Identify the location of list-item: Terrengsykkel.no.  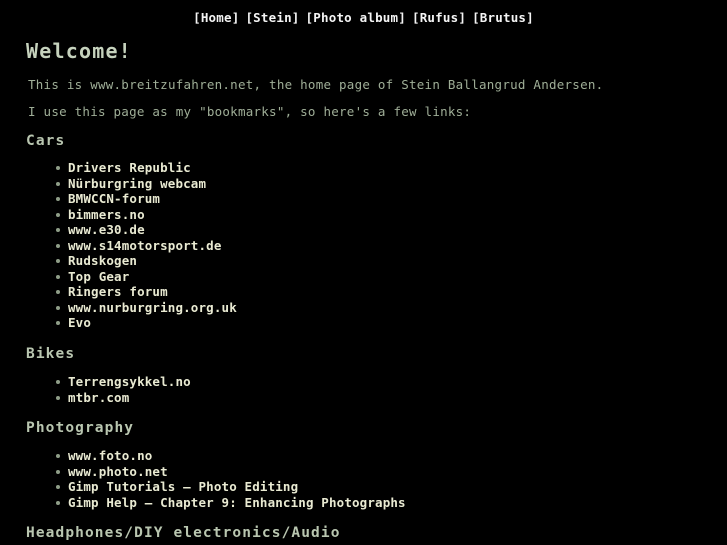
(121, 382).